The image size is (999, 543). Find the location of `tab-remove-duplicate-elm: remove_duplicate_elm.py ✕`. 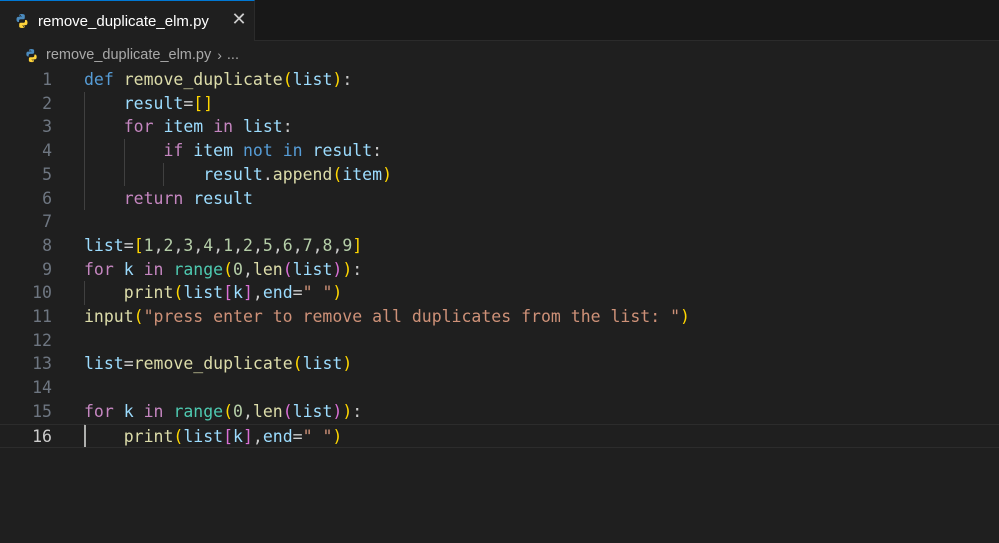

tab-remove-duplicate-elm: remove_duplicate_elm.py ✕ is located at coordinates (127, 20).